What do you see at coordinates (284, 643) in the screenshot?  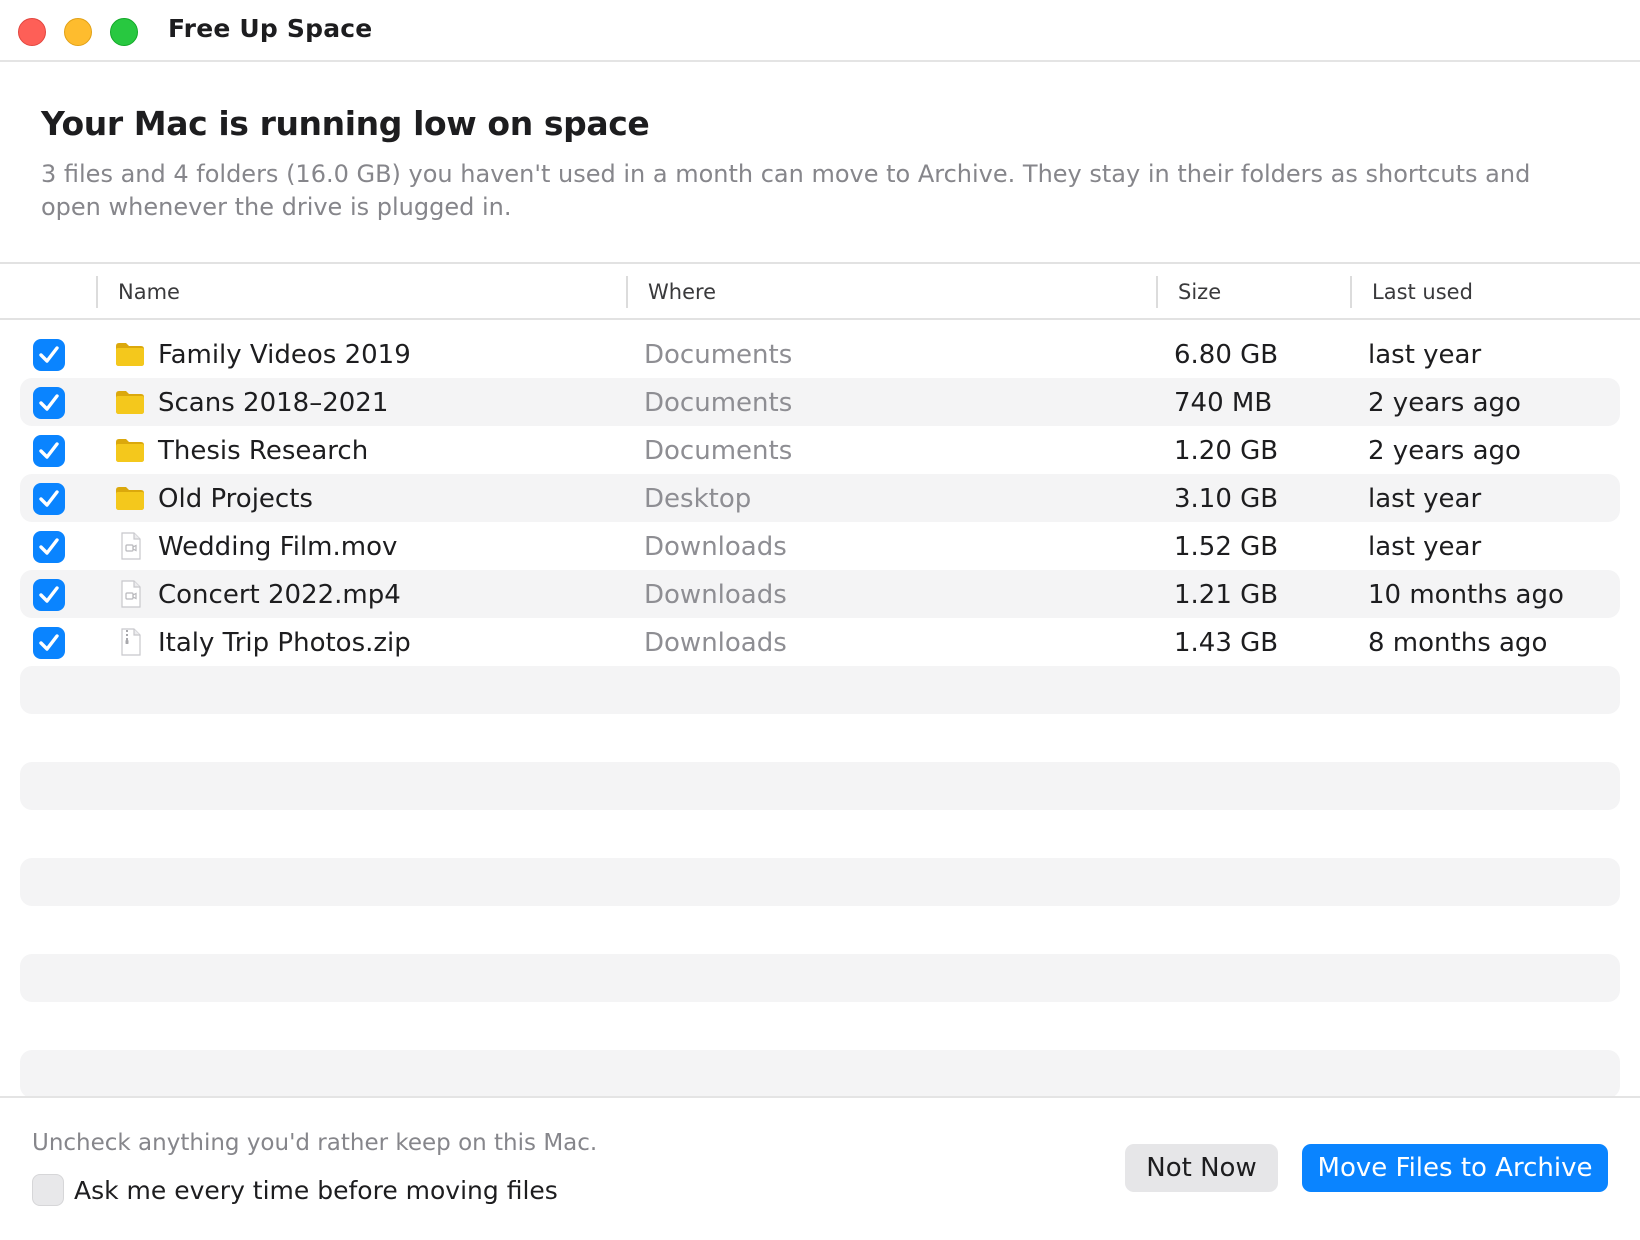 I see `file-name: Italy Trip Photos.zip` at bounding box center [284, 643].